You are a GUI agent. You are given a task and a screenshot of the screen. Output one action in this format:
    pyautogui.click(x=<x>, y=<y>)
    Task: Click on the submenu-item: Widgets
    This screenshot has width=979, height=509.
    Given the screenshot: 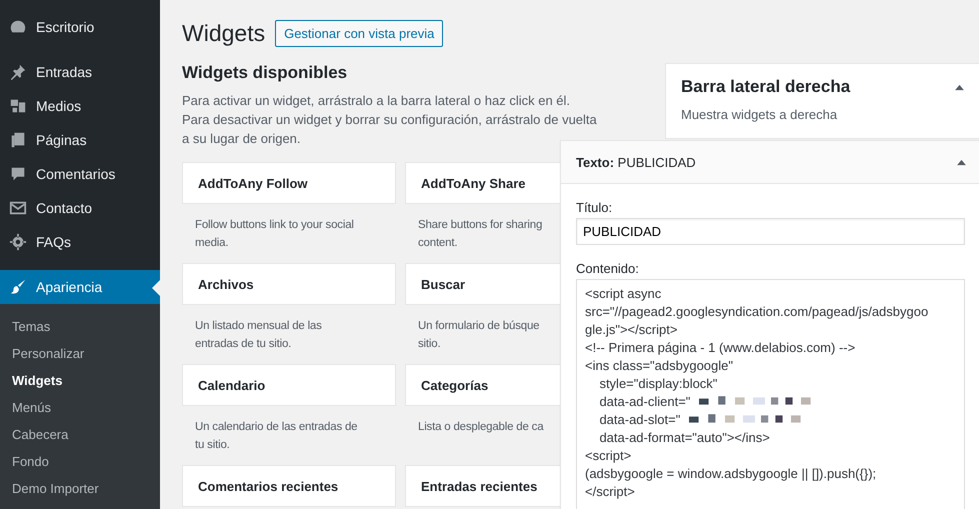 What is the action you would take?
    pyautogui.click(x=80, y=380)
    